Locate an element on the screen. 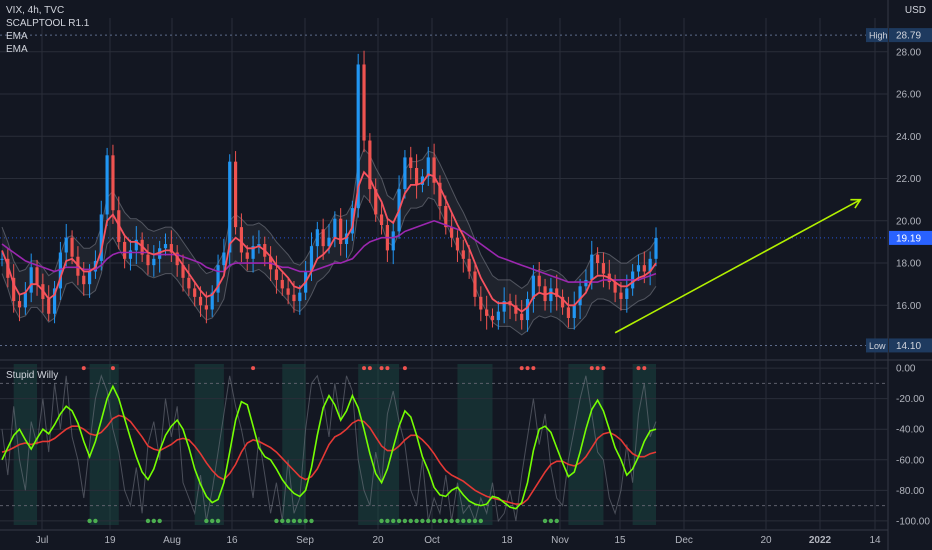  currency-label: USD is located at coordinates (915, 10).